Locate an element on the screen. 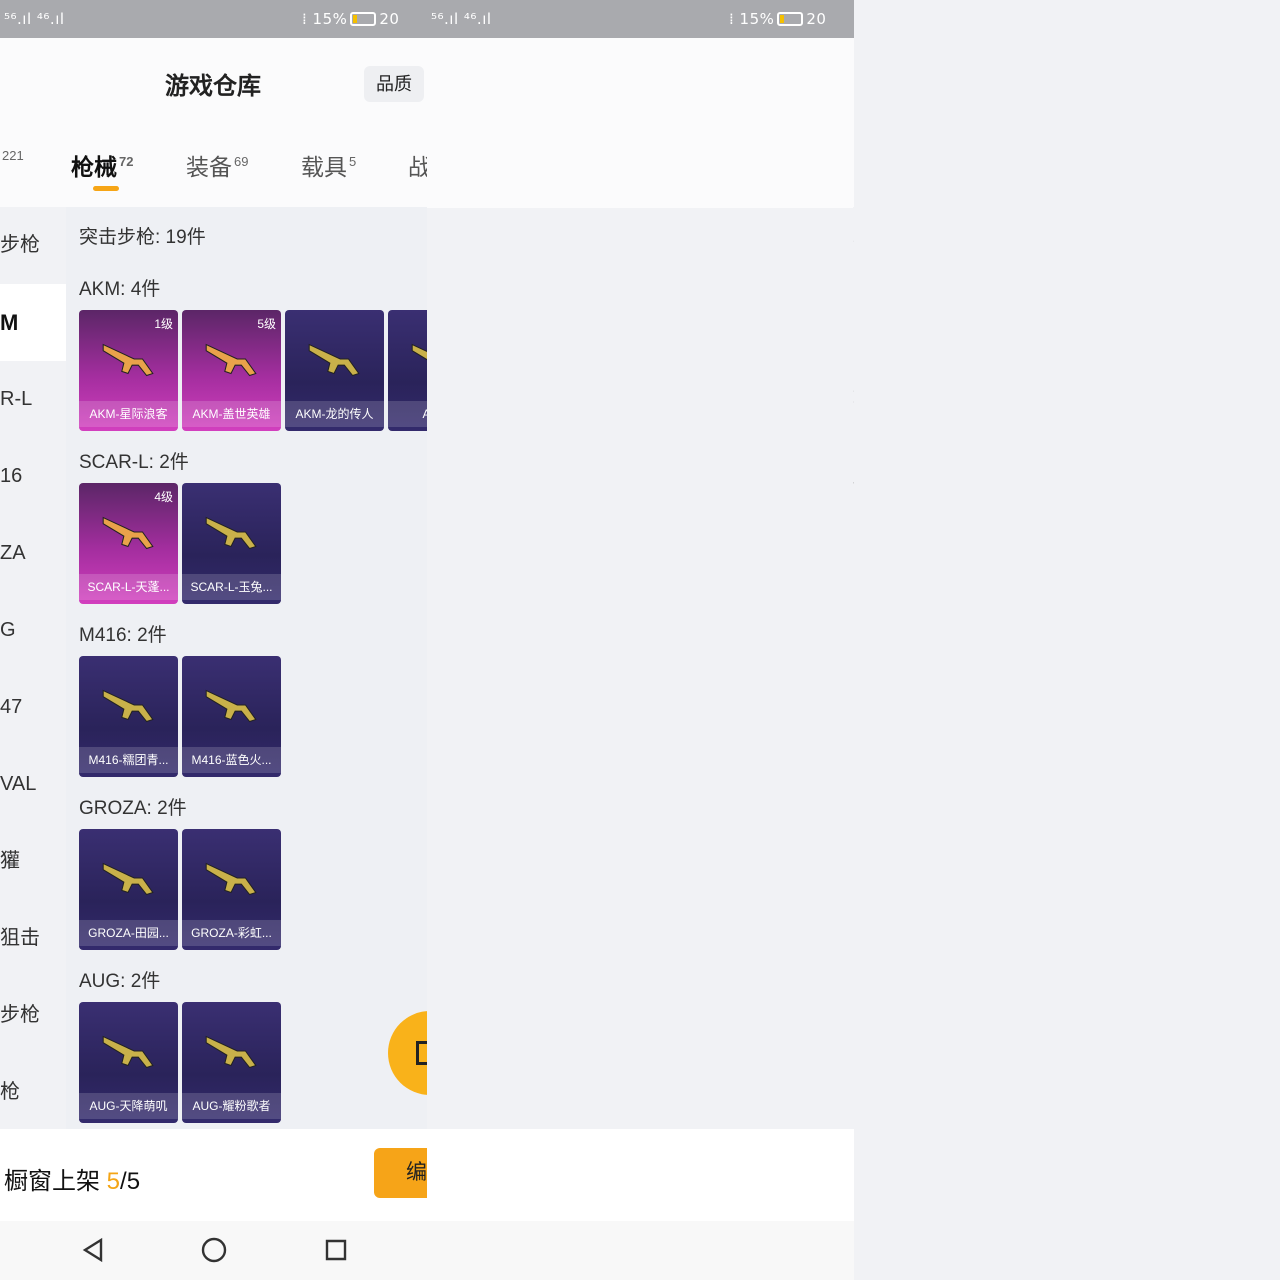  system-nav-bar is located at coordinates (640, 1250).